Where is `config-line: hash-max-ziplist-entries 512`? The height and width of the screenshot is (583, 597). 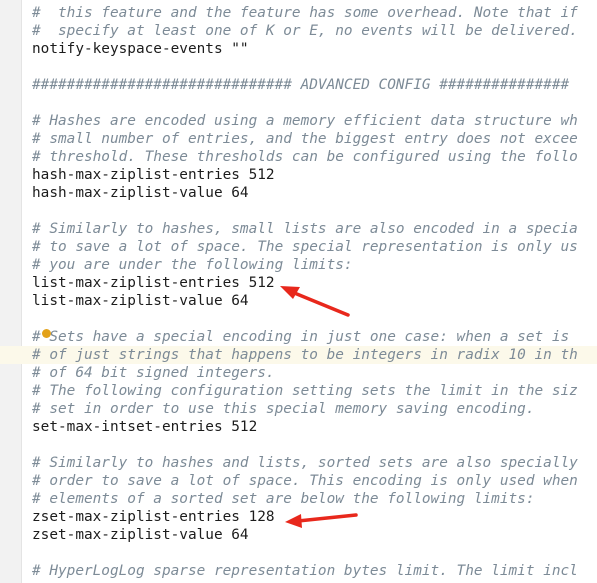 config-line: hash-max-ziplist-entries 512 is located at coordinates (298, 175).